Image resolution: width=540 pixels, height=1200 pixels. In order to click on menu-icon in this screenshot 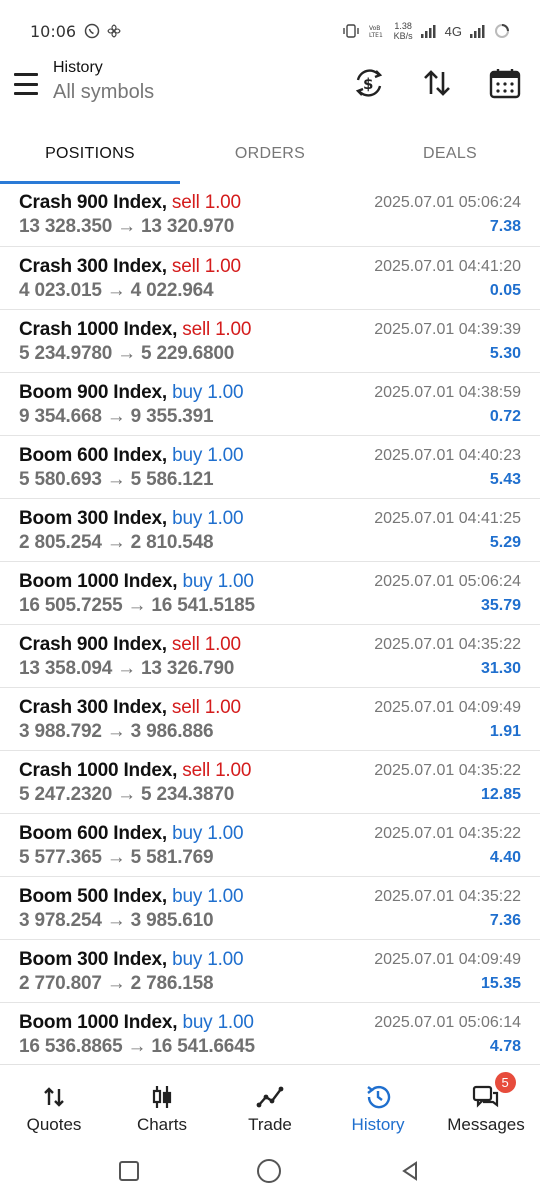, I will do `click(26, 84)`.